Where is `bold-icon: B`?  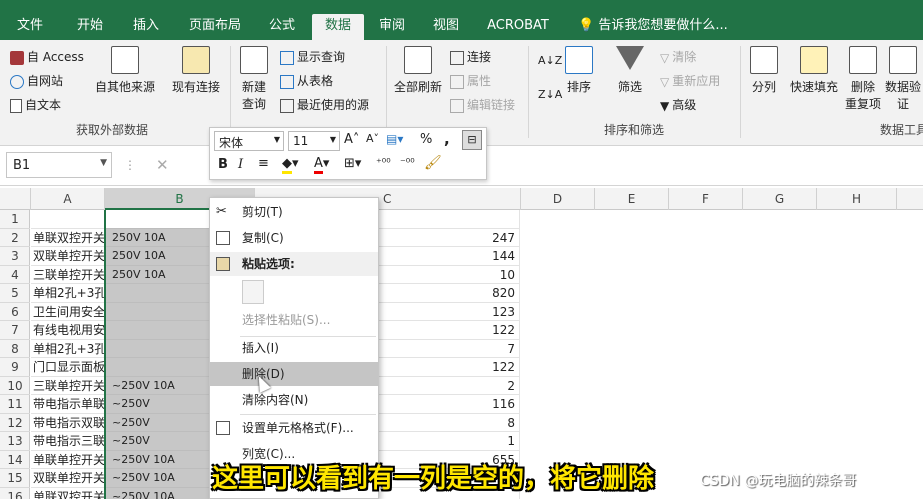
bold-icon: B is located at coordinates (223, 164).